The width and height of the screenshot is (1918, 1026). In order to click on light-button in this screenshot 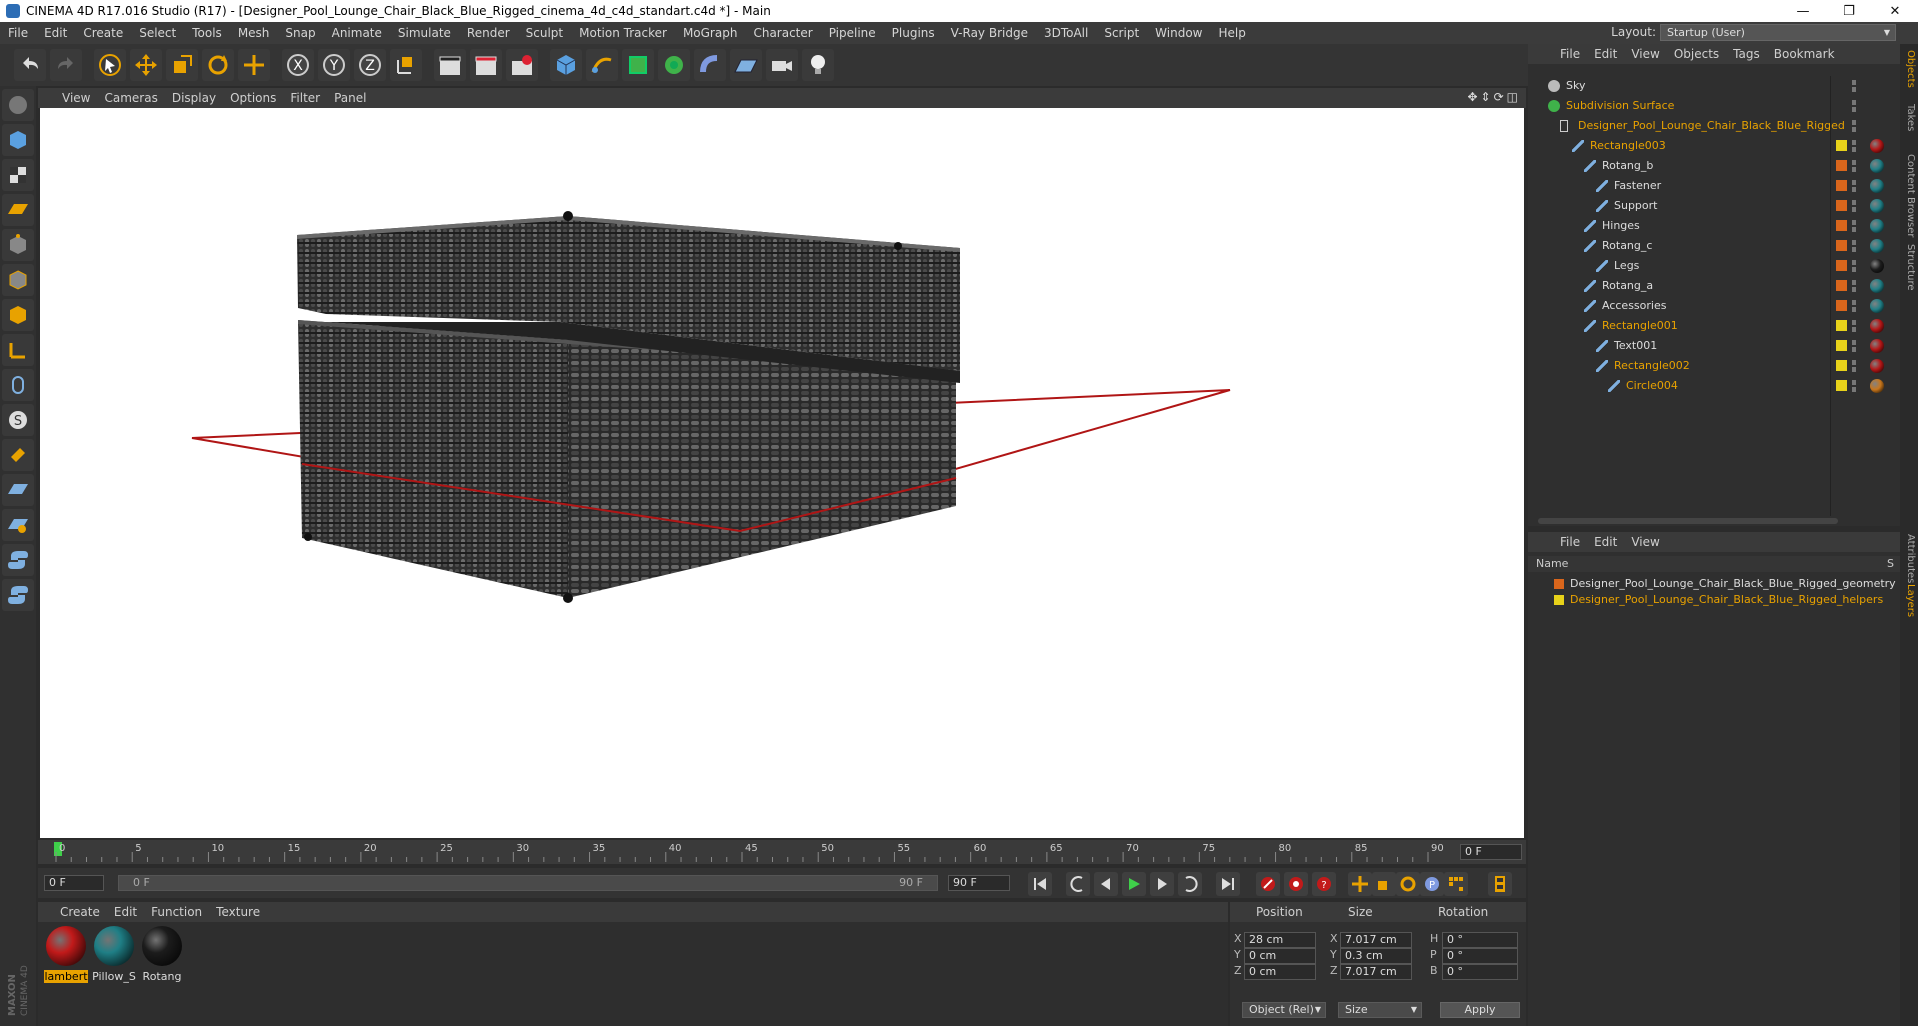, I will do `click(818, 65)`.